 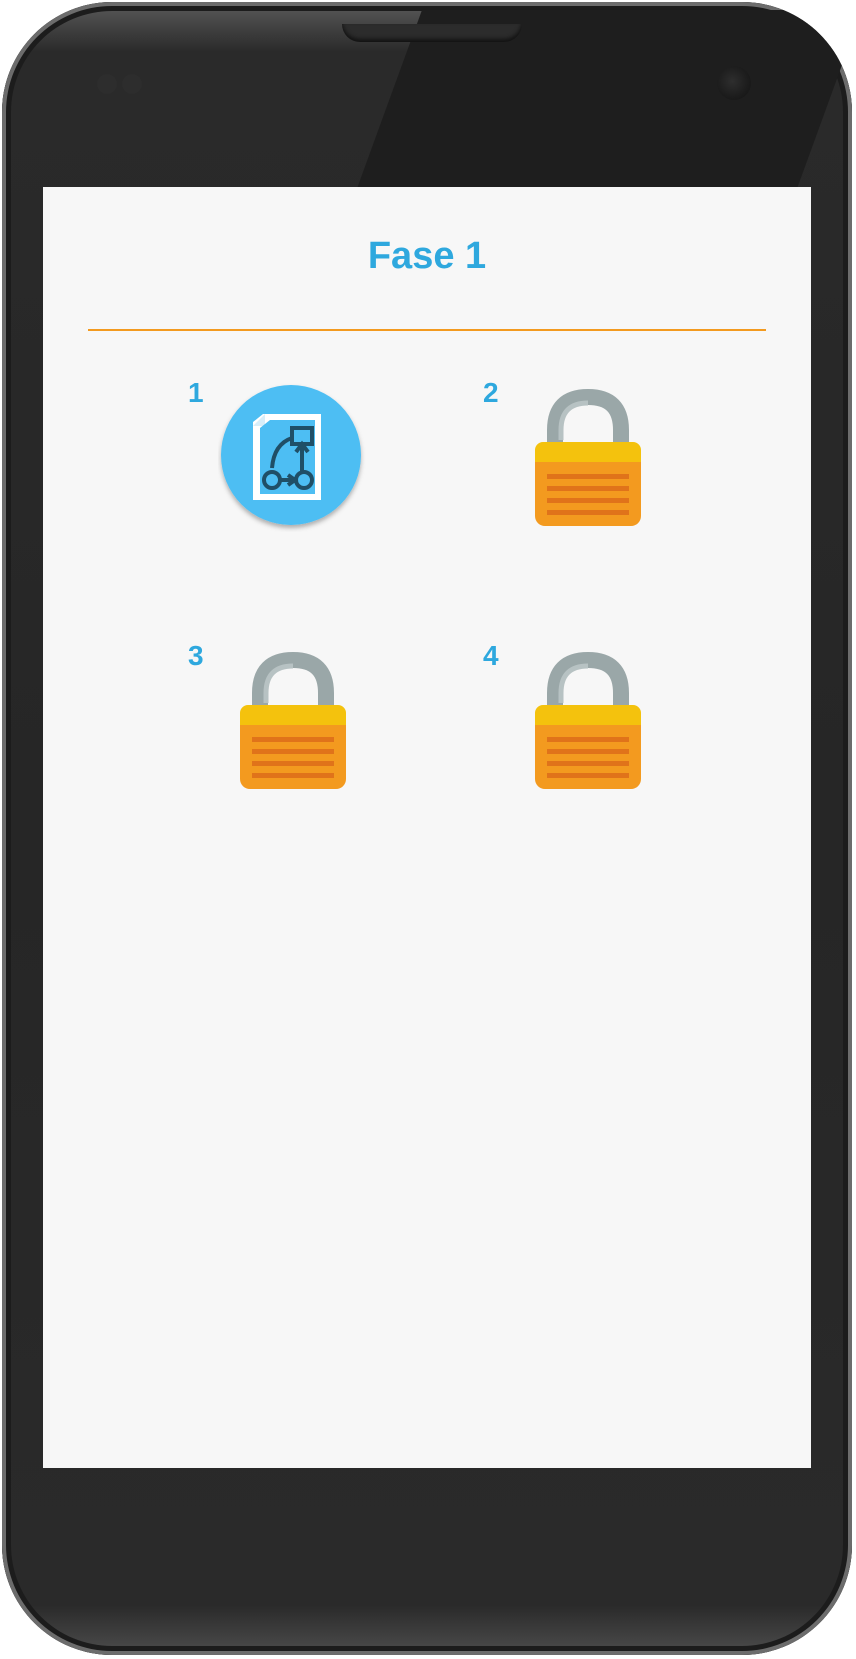 I want to click on device-speaker, so click(x=432, y=33).